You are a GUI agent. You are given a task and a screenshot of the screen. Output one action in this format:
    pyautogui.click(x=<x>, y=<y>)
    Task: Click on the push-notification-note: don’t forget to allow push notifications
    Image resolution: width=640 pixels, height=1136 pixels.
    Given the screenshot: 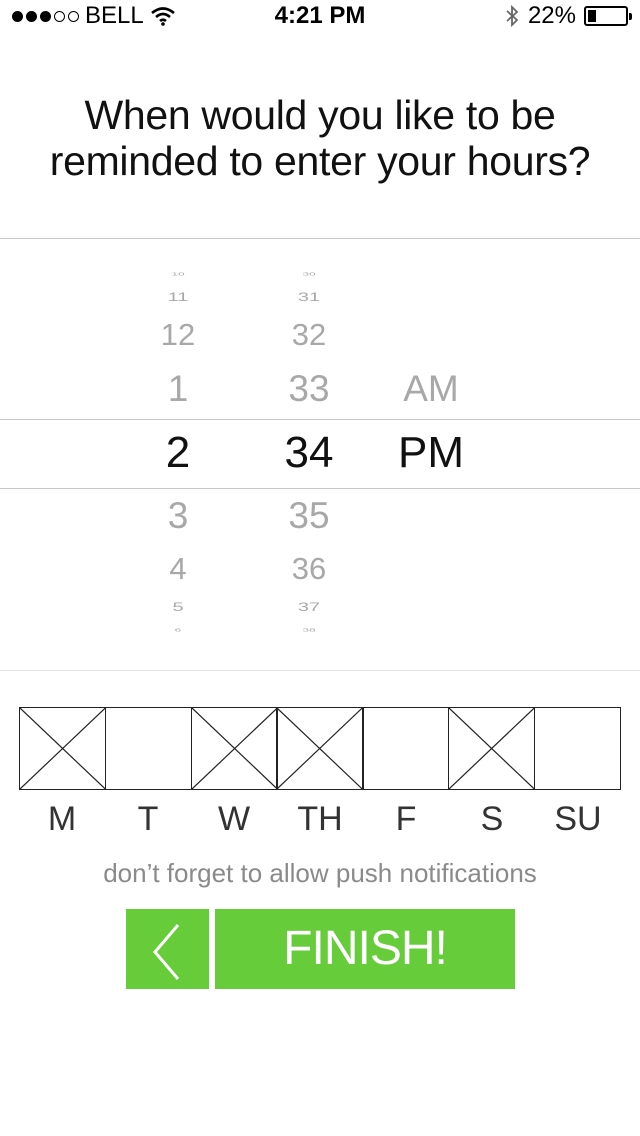 What is the action you would take?
    pyautogui.click(x=320, y=873)
    